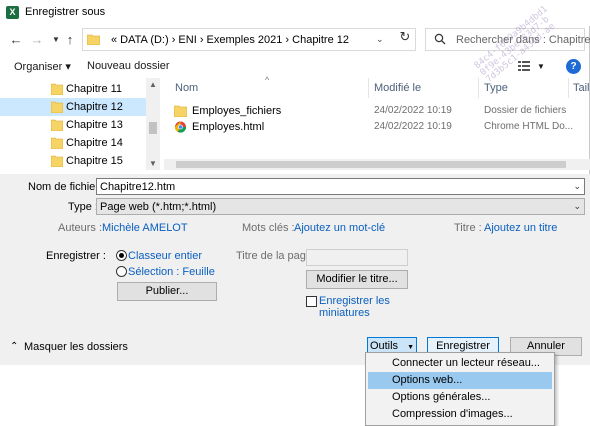  I want to click on save-scope-label: Enregistrer :, so click(76, 256).